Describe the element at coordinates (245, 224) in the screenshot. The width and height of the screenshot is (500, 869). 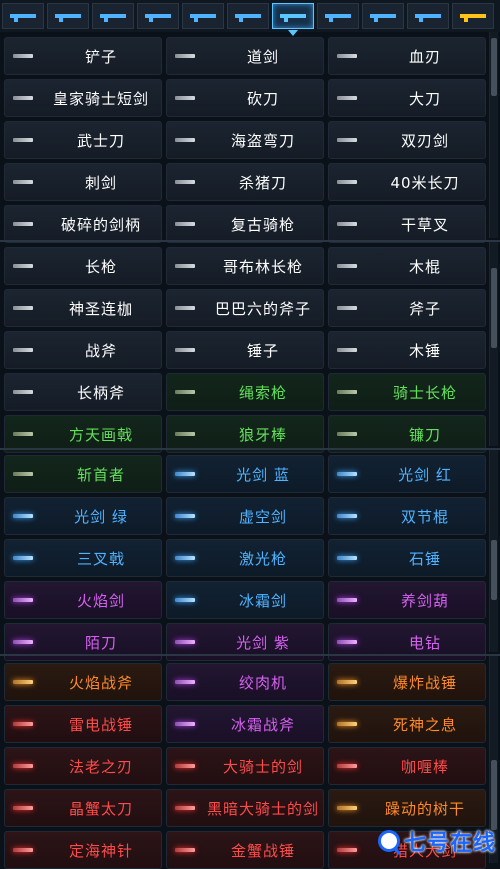
I see `weapon-card: 复古骑枪` at that location.